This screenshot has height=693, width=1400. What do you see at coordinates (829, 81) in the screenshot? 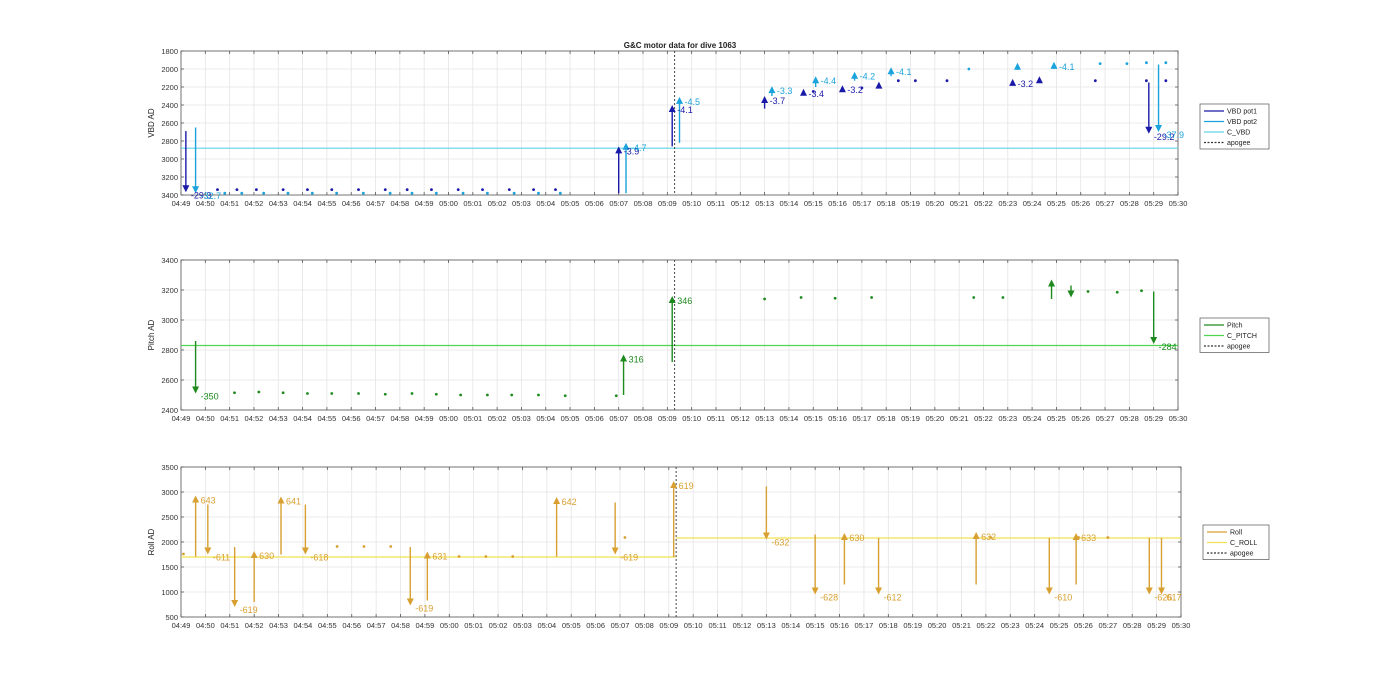
I see `arrow-label: -4.4` at bounding box center [829, 81].